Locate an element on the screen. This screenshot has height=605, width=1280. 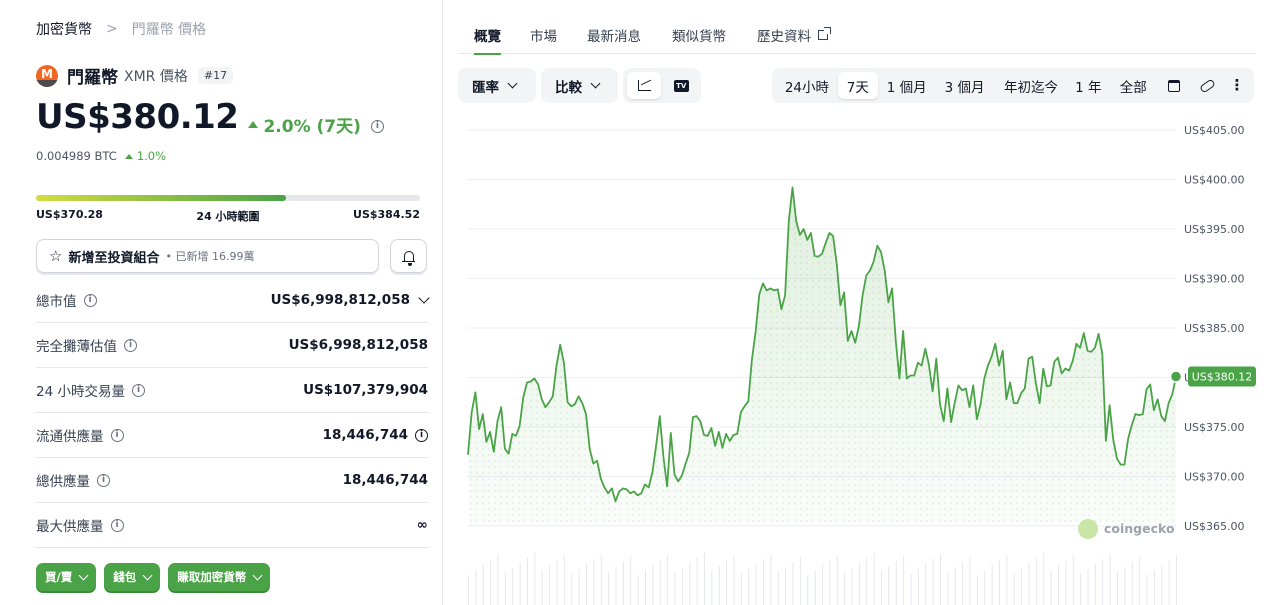
line-chart-button is located at coordinates (644, 85).